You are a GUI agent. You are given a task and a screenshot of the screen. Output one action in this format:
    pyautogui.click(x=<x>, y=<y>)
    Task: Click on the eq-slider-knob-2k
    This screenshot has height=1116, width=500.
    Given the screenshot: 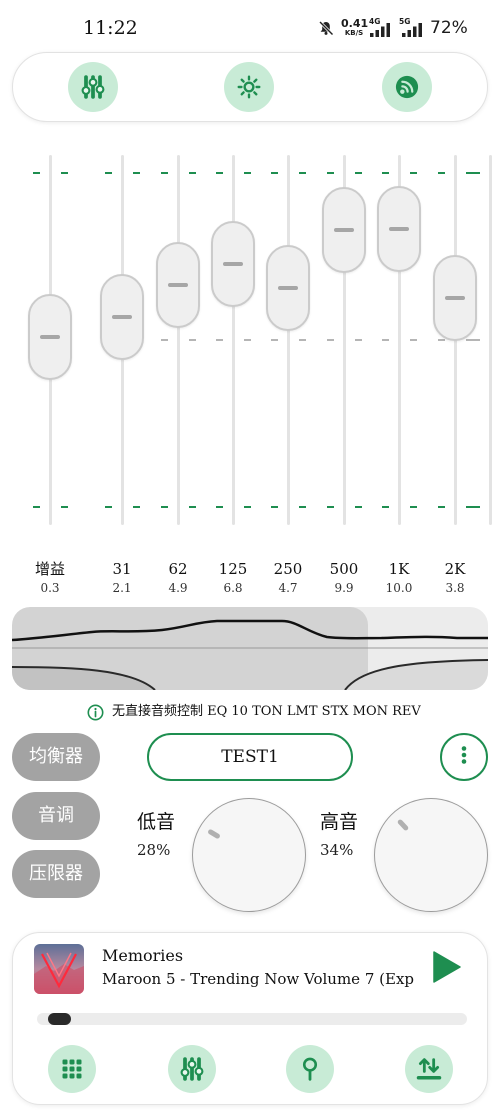 What is the action you would take?
    pyautogui.click(x=455, y=297)
    